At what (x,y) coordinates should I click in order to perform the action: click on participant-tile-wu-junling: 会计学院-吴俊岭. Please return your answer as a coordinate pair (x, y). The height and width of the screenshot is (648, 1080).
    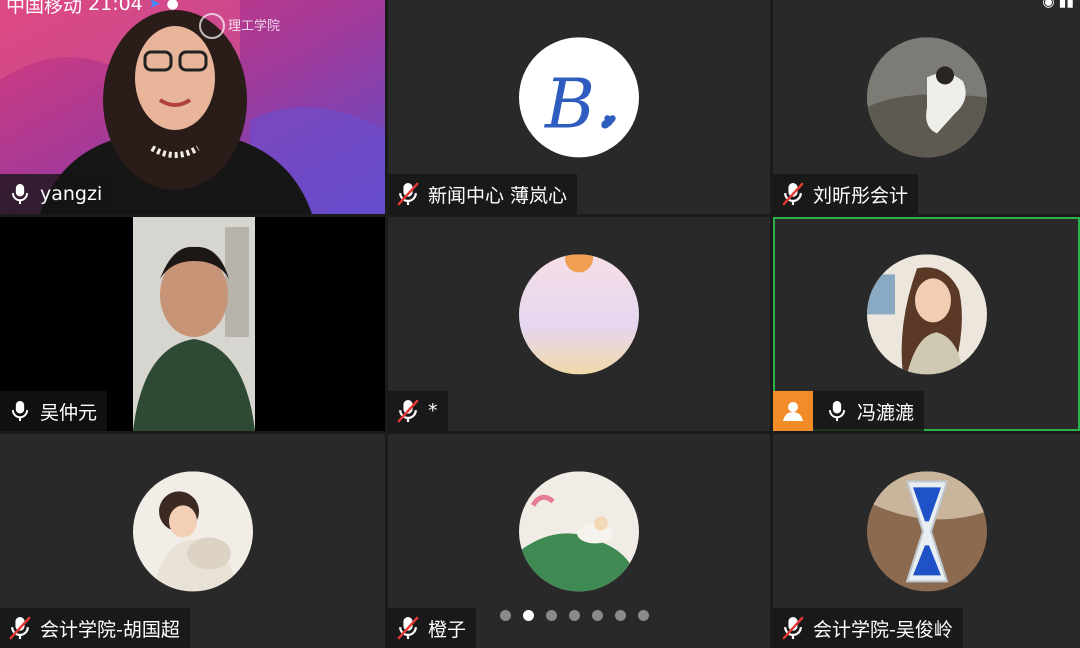
    Looking at the image, I should click on (926, 541).